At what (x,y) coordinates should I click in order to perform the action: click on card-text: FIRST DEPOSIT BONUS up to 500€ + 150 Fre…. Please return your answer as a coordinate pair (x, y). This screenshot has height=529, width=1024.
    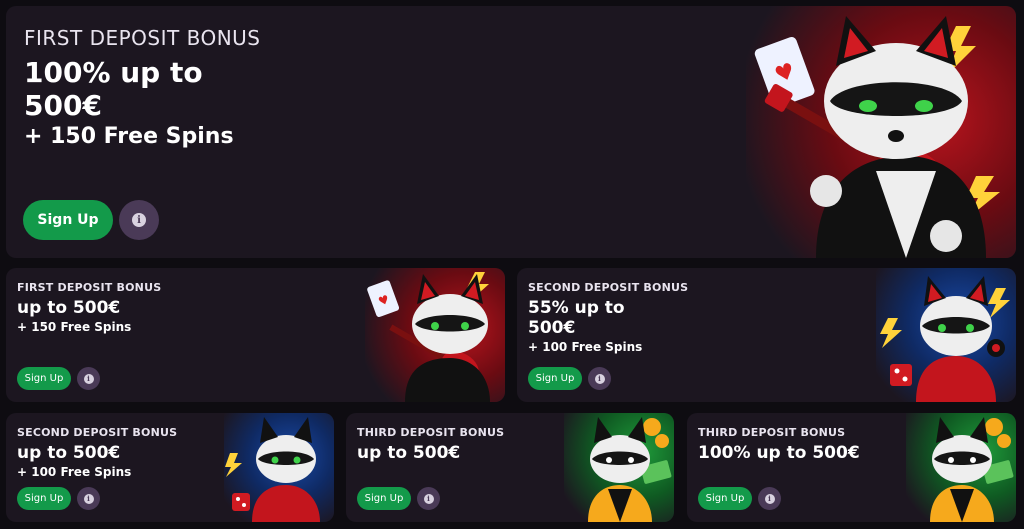
    Looking at the image, I should click on (89, 307).